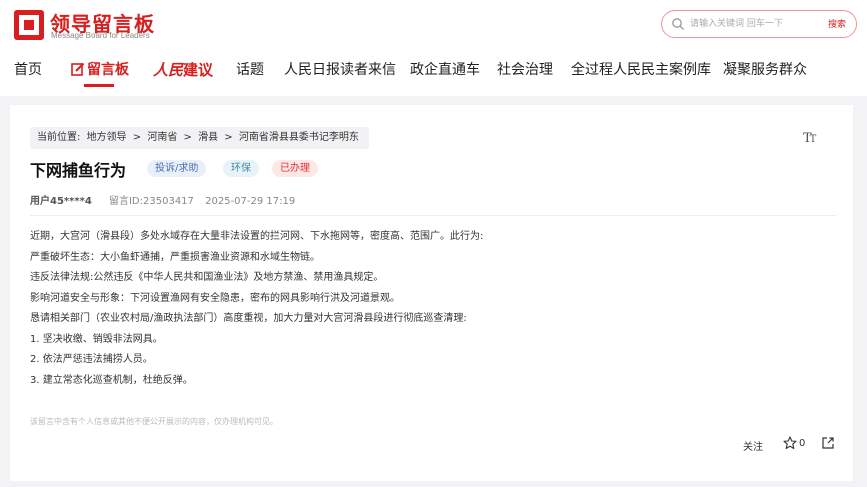 This screenshot has height=487, width=867. I want to click on search-icon, so click(678, 24).